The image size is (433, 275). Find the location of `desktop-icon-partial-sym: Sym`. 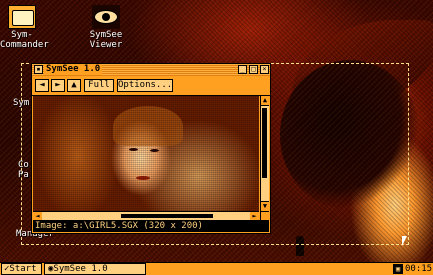

desktop-icon-partial-sym: Sym is located at coordinates (21, 103).